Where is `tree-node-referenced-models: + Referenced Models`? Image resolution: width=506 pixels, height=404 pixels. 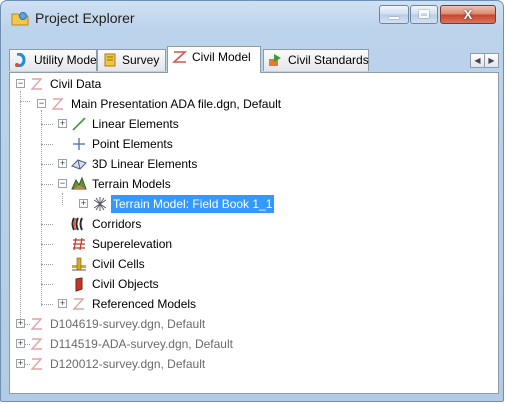
tree-node-referenced-models: + Referenced Models is located at coordinates (160, 304).